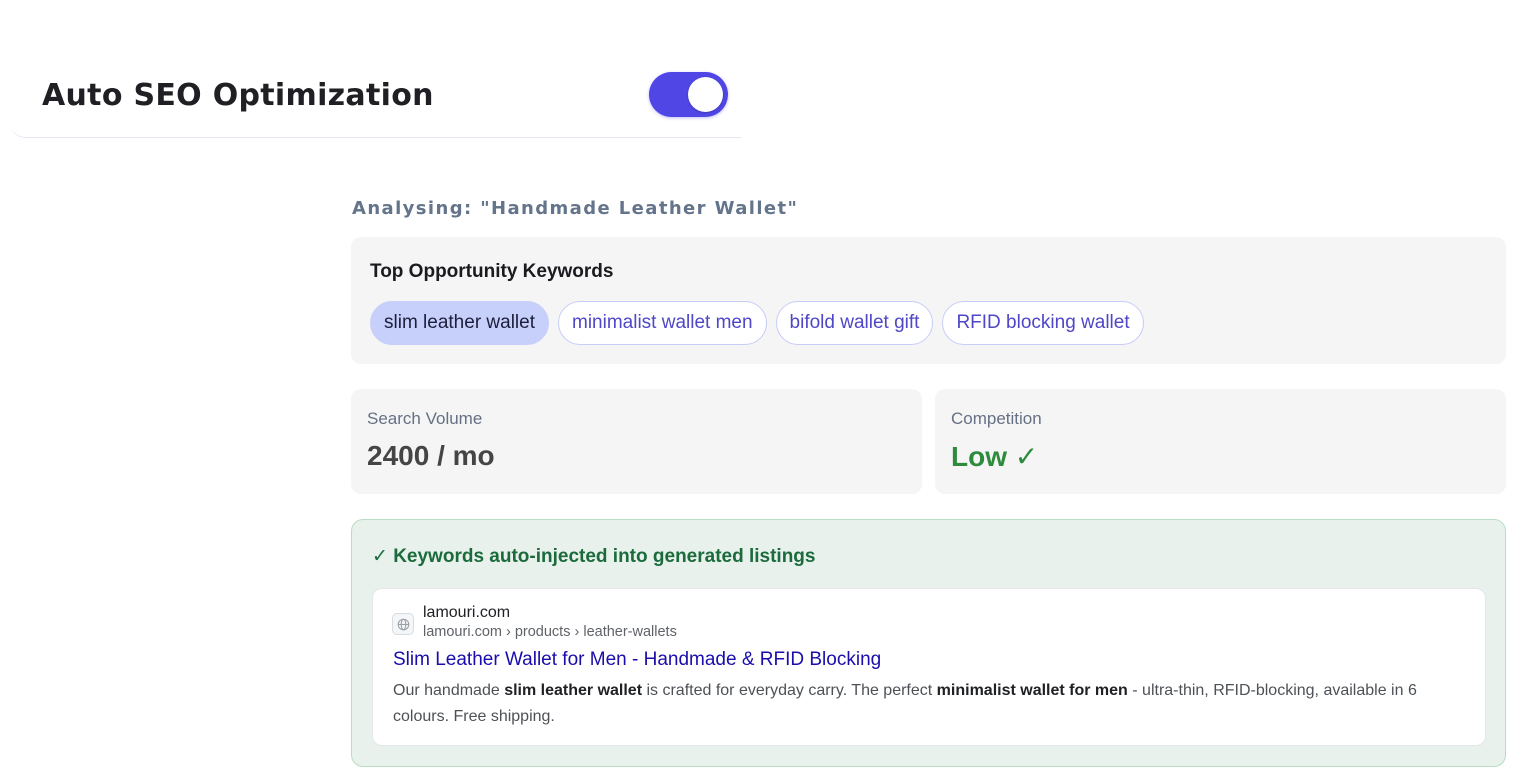 The width and height of the screenshot is (1530, 782). What do you see at coordinates (705, 94) in the screenshot?
I see `toggle-knob` at bounding box center [705, 94].